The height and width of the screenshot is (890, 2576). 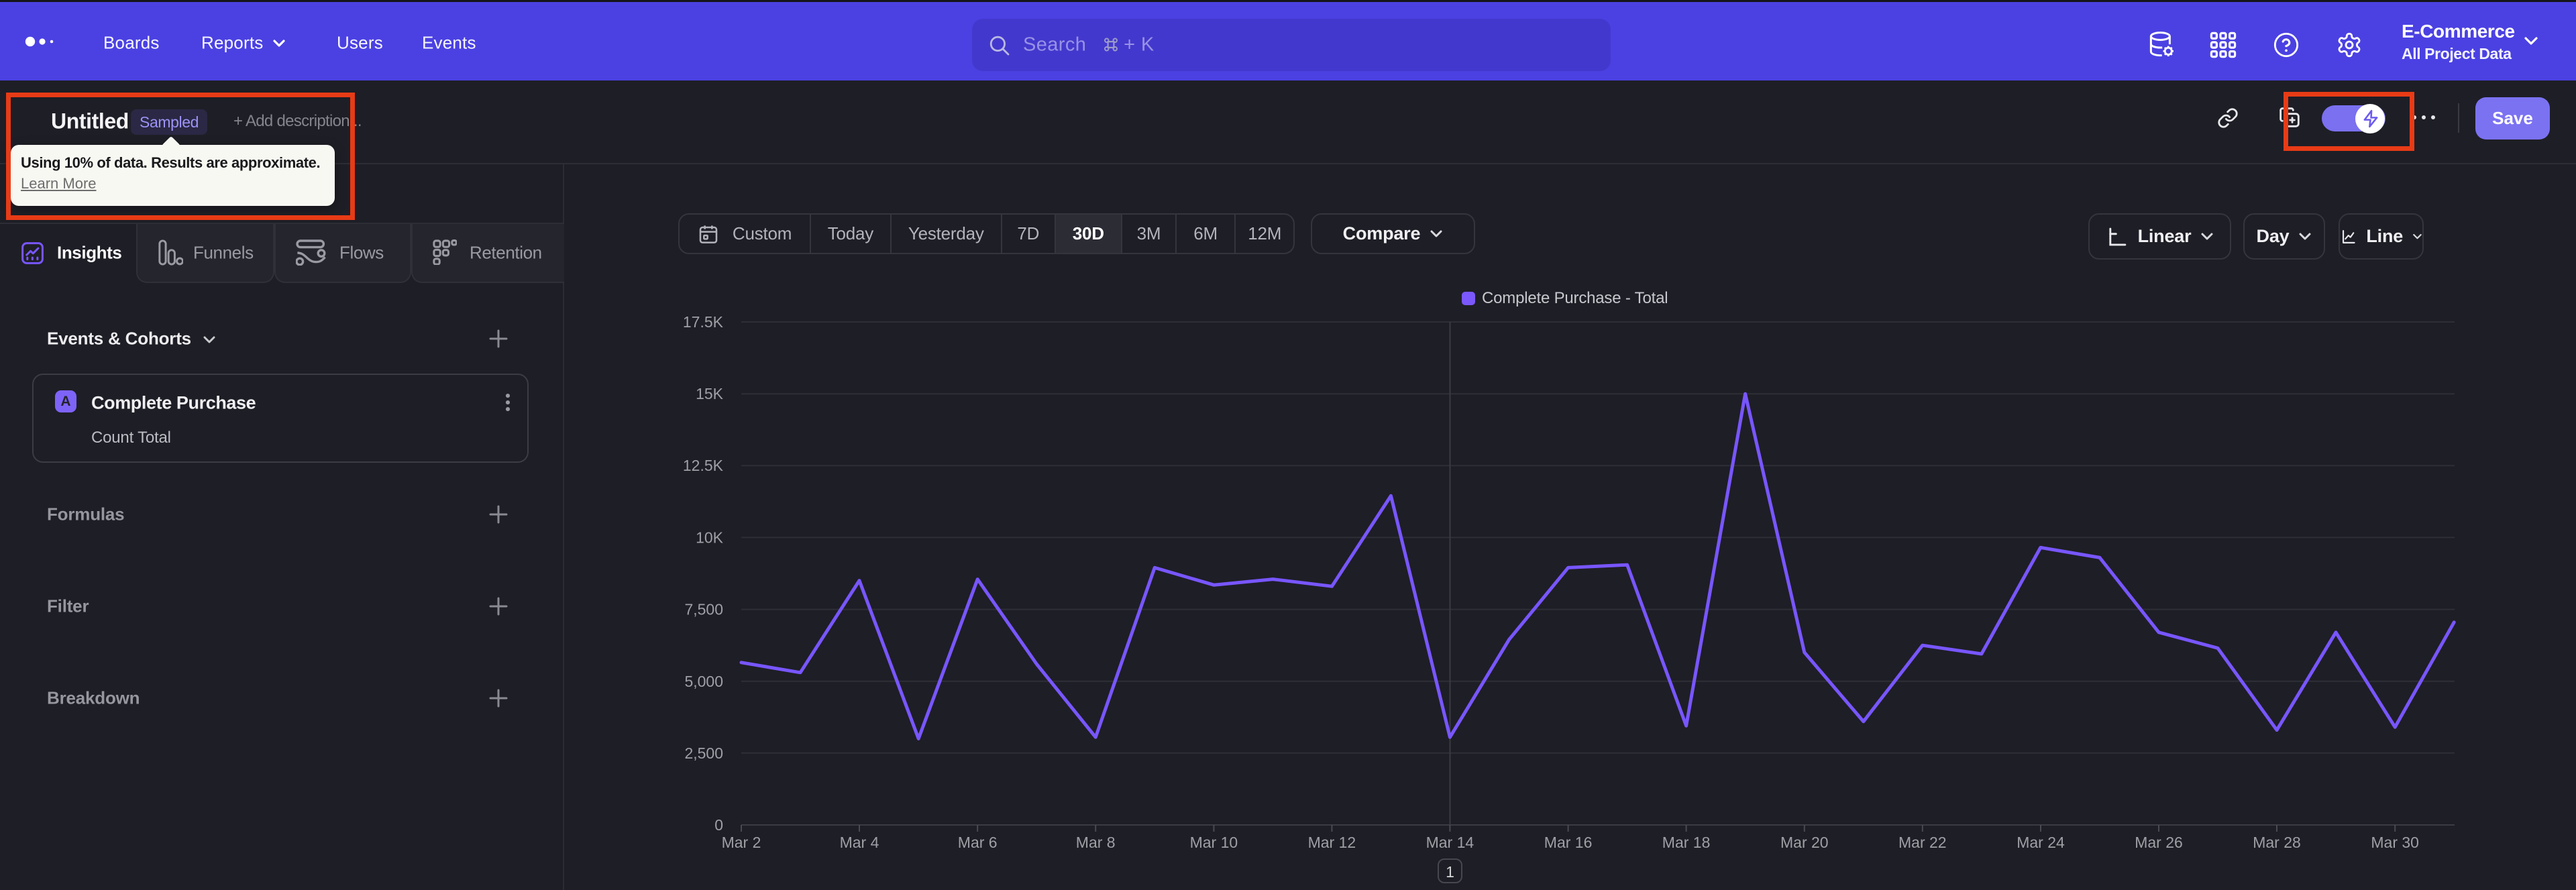 I want to click on svg-text: 5,000, so click(x=703, y=681).